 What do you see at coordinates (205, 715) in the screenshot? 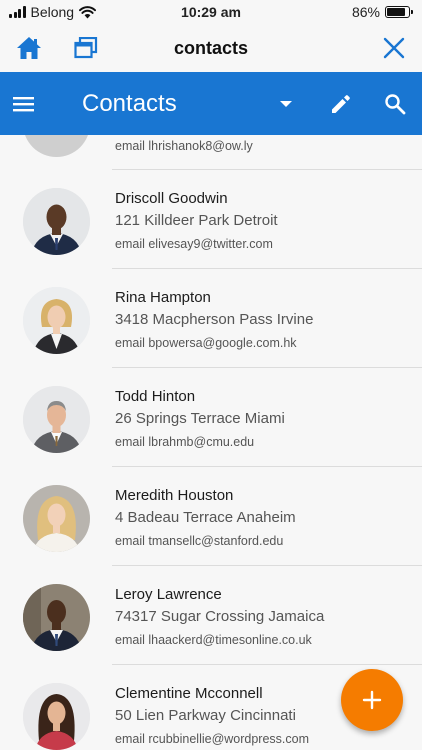
I see `contact-address: 50 Lien Parkway Cincinnati` at bounding box center [205, 715].